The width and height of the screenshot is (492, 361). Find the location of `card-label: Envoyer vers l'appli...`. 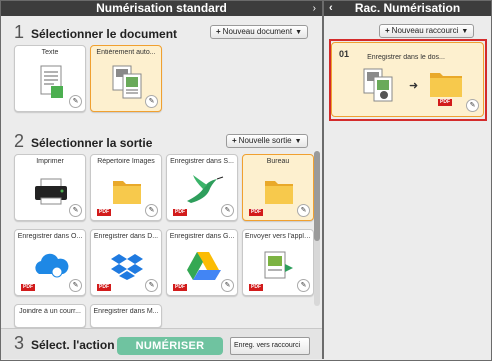

card-label: Envoyer vers l'appli... is located at coordinates (278, 236).